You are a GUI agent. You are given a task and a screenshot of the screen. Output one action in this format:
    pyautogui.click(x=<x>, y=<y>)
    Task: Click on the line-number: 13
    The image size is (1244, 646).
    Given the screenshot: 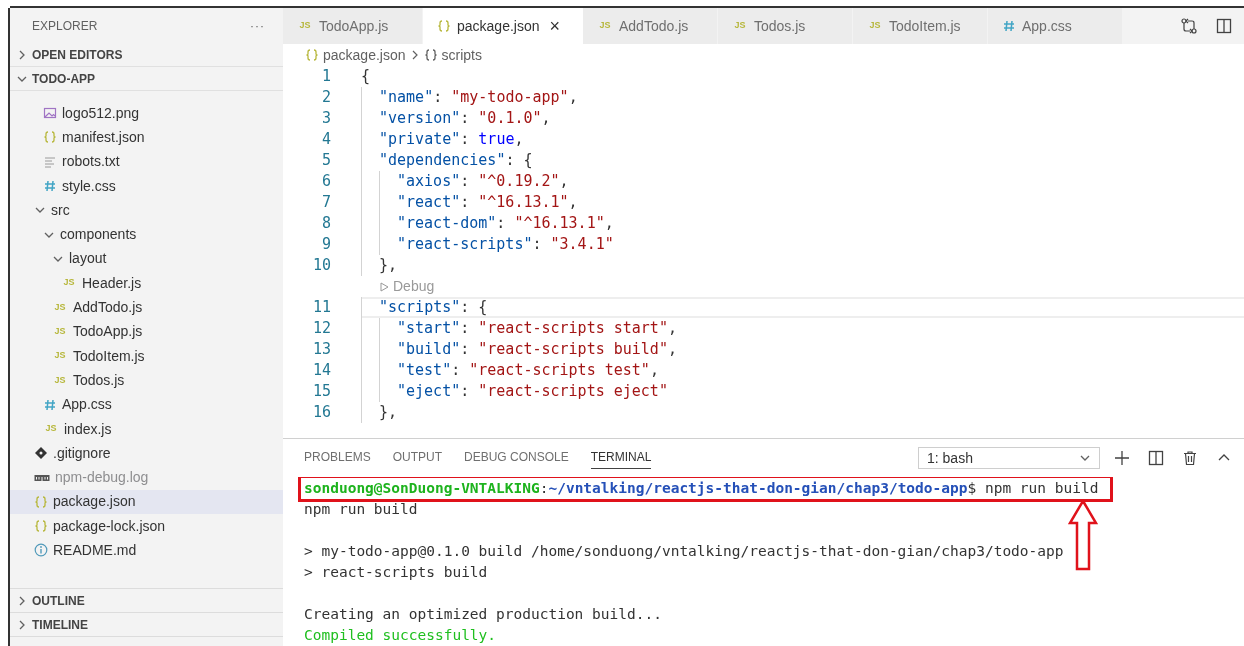 What is the action you would take?
    pyautogui.click(x=321, y=350)
    